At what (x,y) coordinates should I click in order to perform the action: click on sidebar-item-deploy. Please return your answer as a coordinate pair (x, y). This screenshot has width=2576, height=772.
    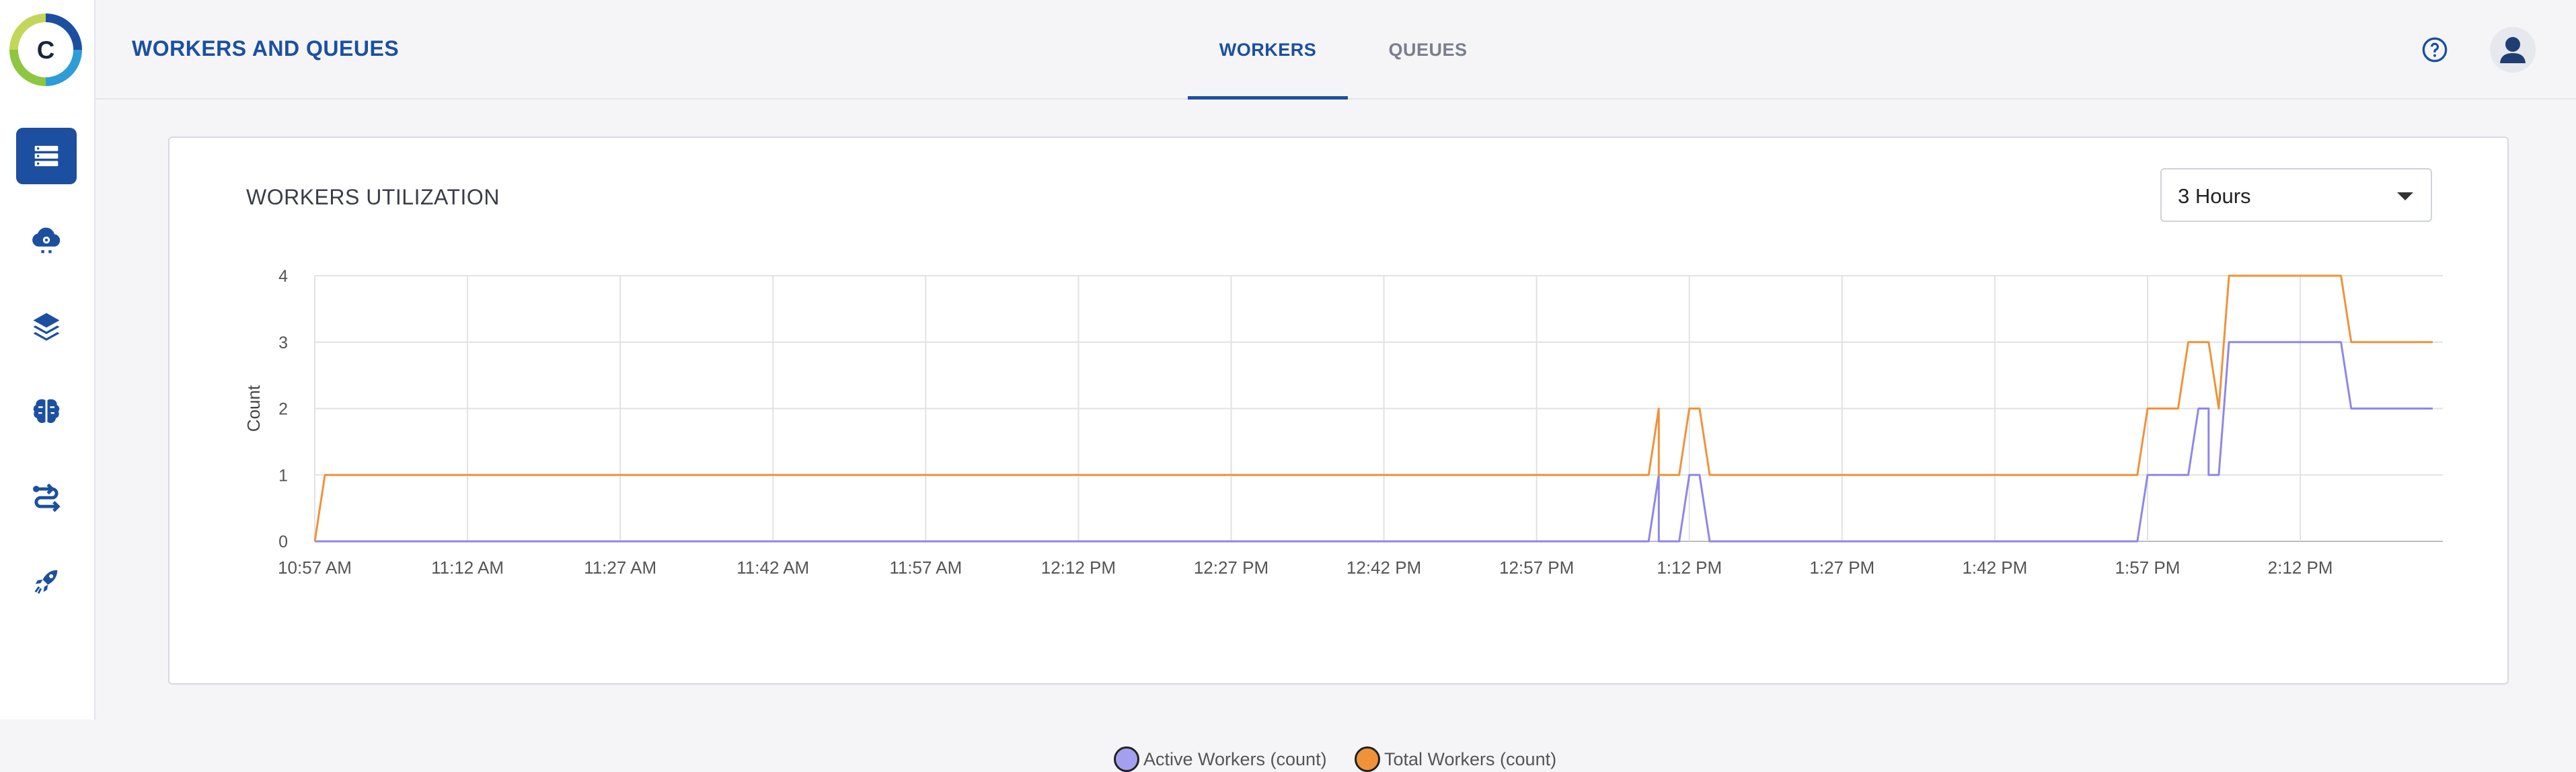
    Looking at the image, I should click on (46, 581).